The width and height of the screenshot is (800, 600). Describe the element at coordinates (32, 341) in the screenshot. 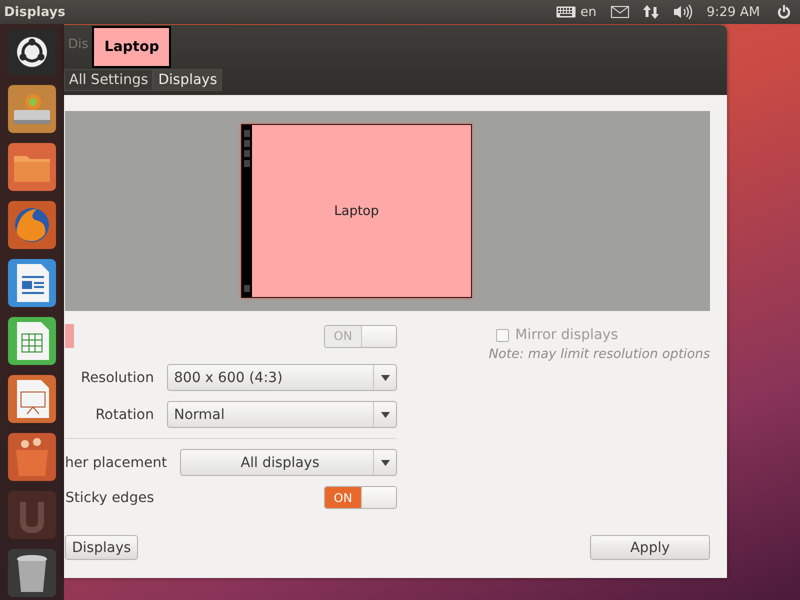

I see `spreadsheet-icon` at that location.